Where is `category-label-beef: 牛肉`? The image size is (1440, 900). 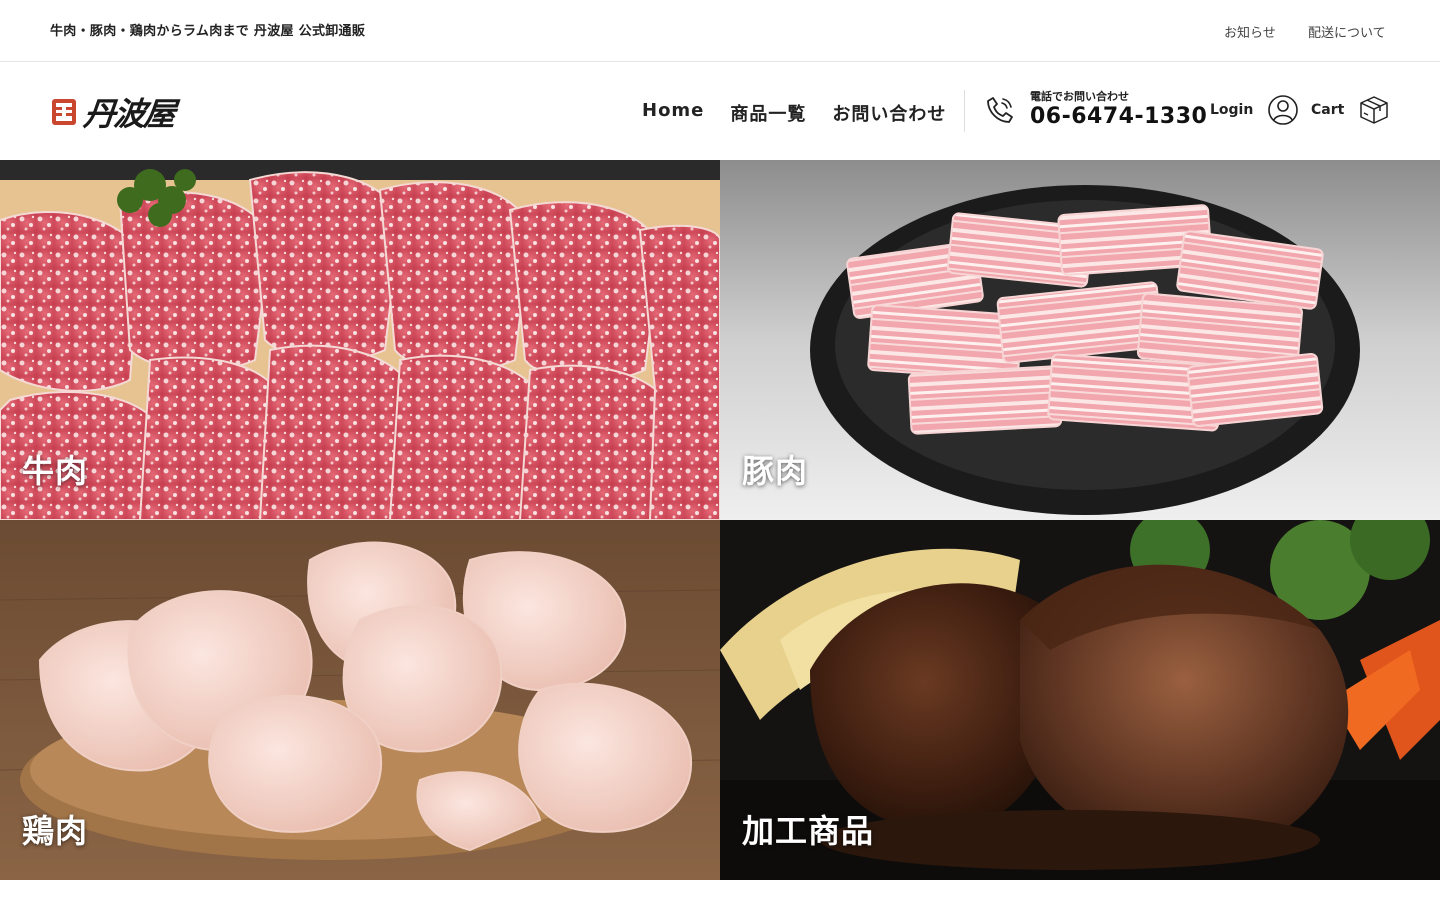
category-label-beef: 牛肉 is located at coordinates (55, 471).